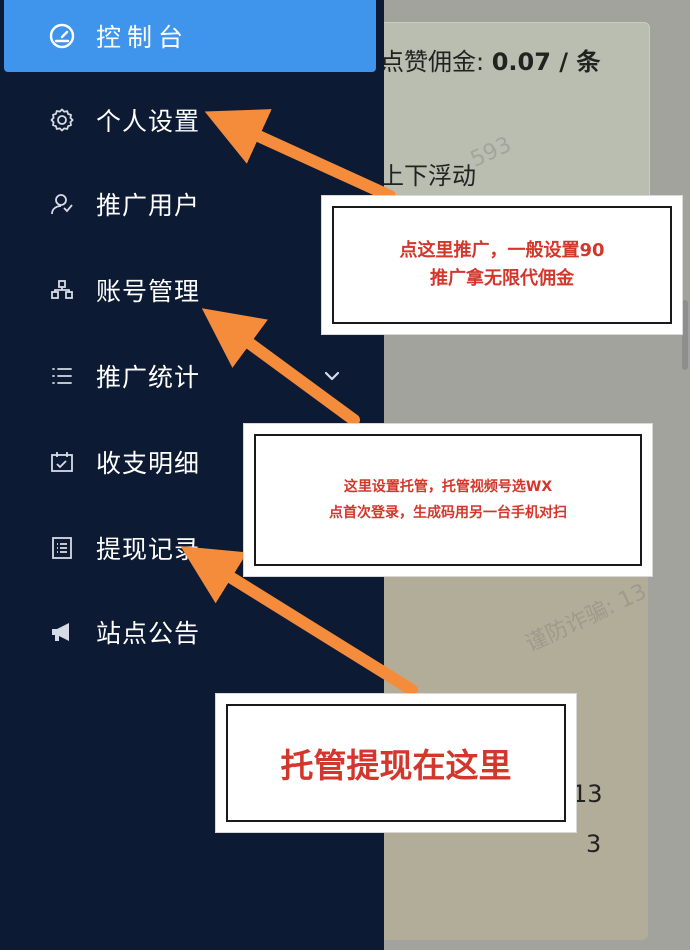 The width and height of the screenshot is (690, 950). I want to click on sidebar-item-label: 提现记录, so click(148, 549).